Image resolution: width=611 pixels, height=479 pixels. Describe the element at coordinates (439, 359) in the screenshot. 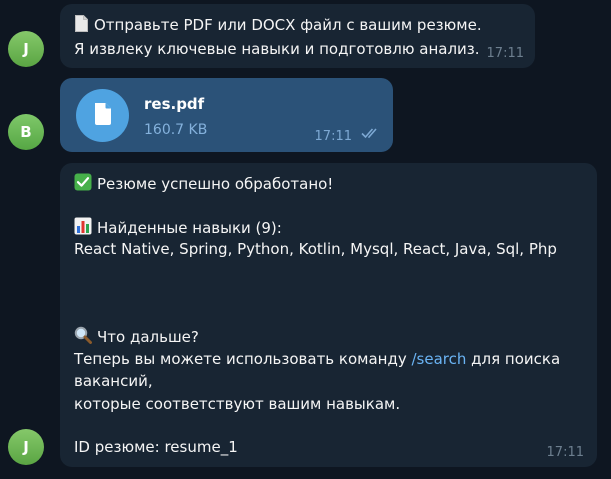

I see `search-command-link: /search` at that location.